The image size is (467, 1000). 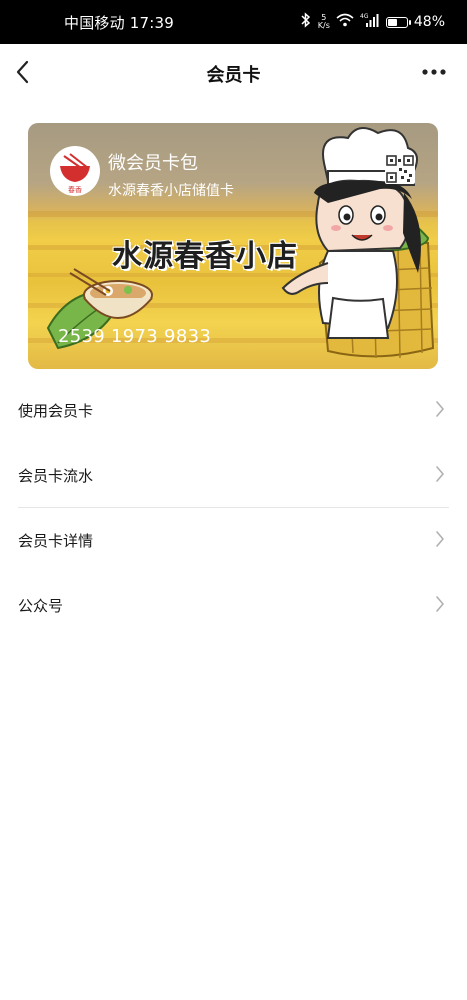 I want to click on signal-icon: 4G, so click(x=370, y=22).